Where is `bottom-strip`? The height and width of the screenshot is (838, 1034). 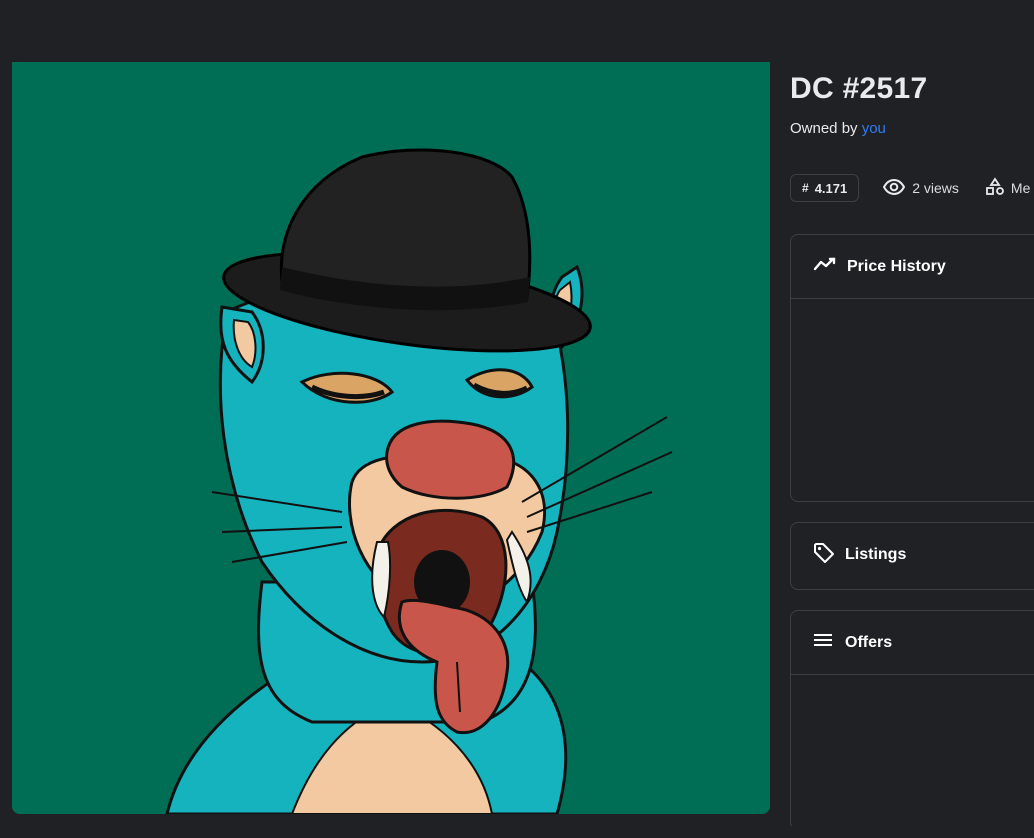 bottom-strip is located at coordinates (517, 832).